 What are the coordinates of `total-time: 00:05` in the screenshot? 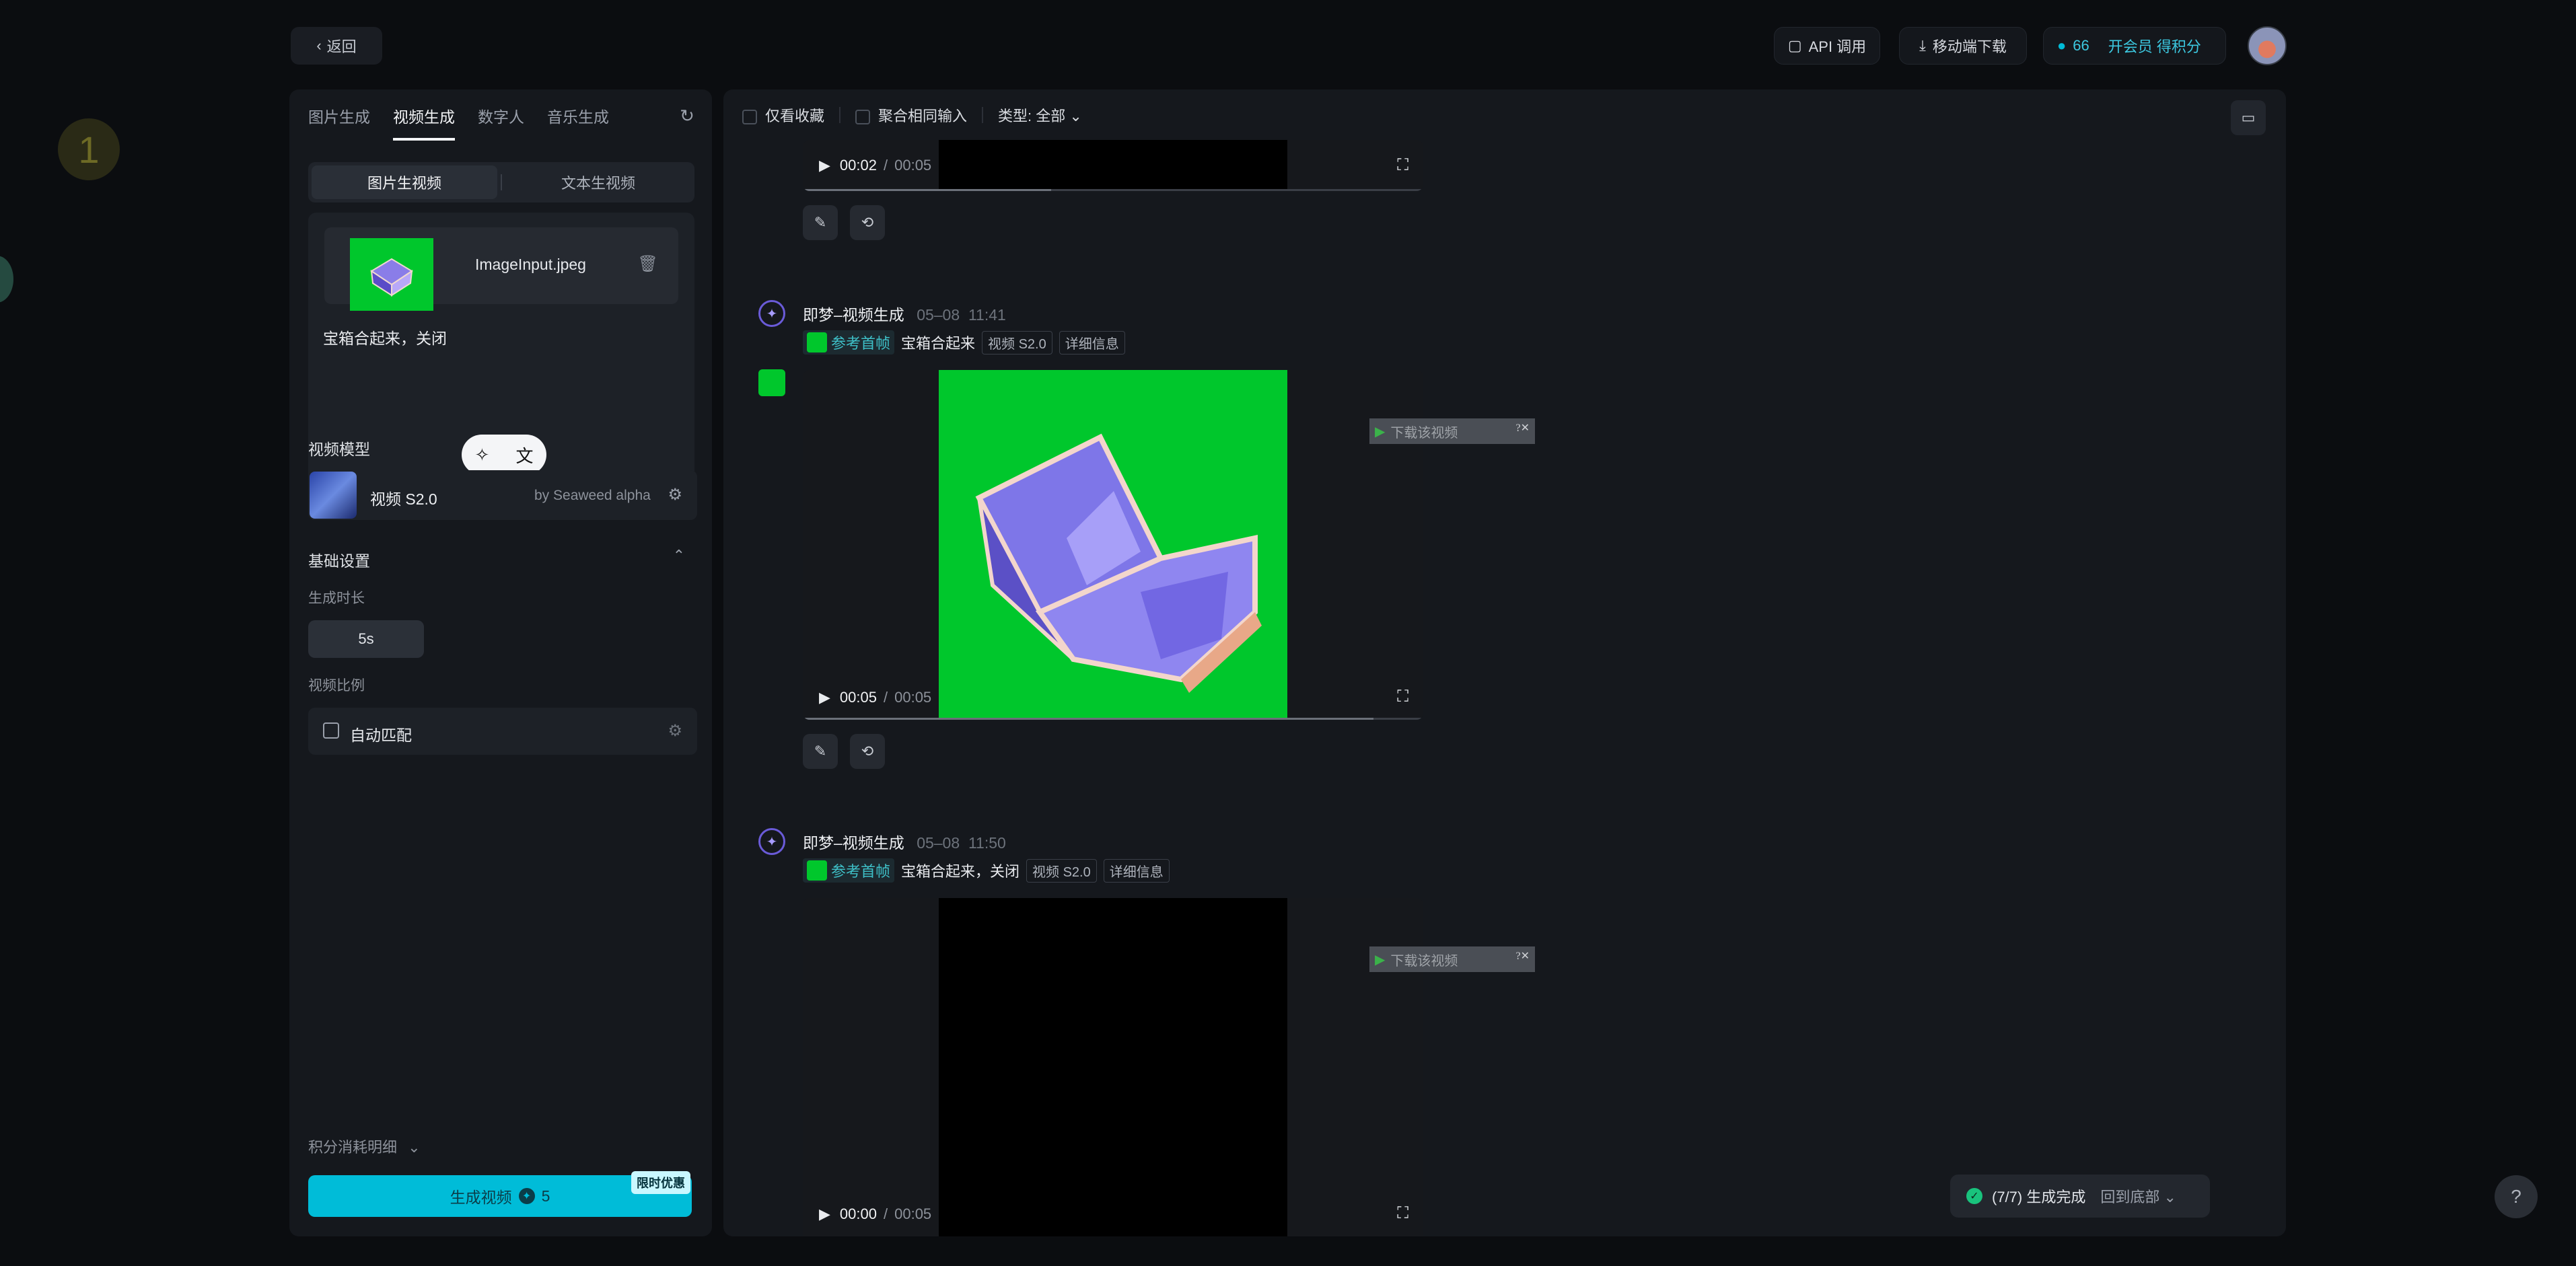 It's located at (913, 165).